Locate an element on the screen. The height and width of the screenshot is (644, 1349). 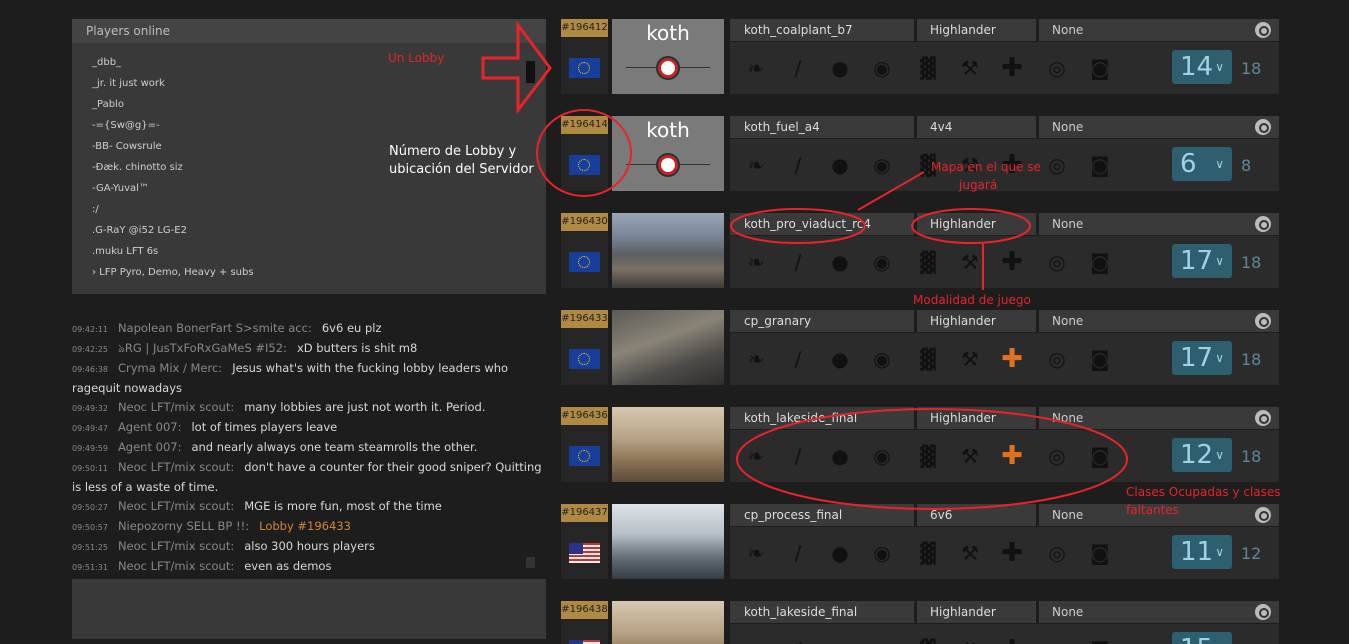
lobby-id-badge: #196436 is located at coordinates (584, 416).